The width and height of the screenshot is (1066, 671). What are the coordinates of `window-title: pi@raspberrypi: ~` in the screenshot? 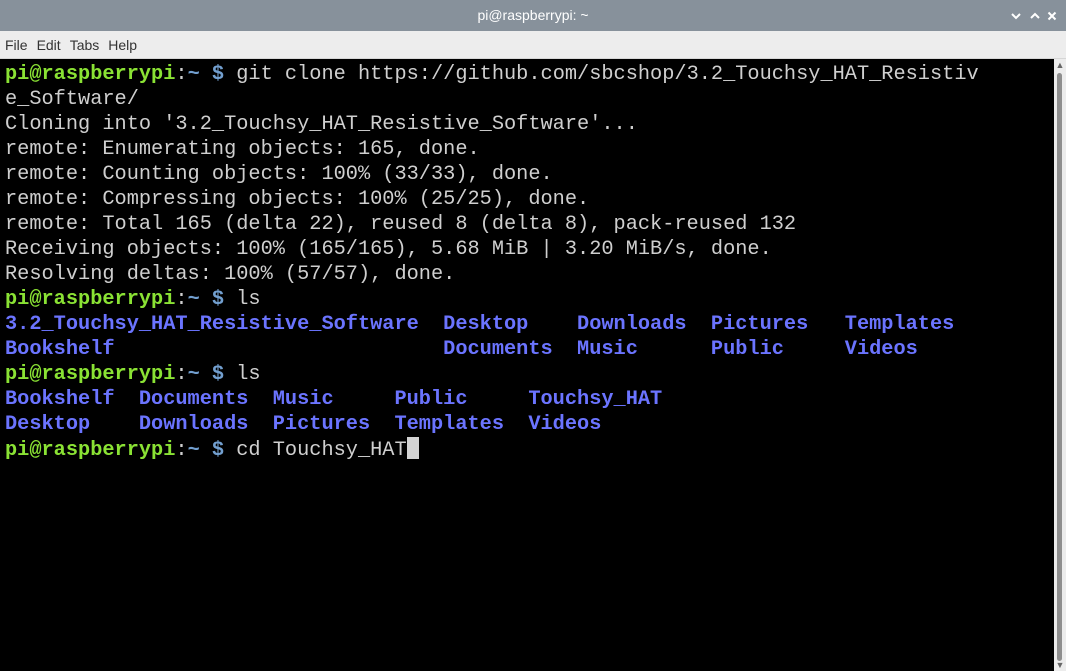 It's located at (533, 15).